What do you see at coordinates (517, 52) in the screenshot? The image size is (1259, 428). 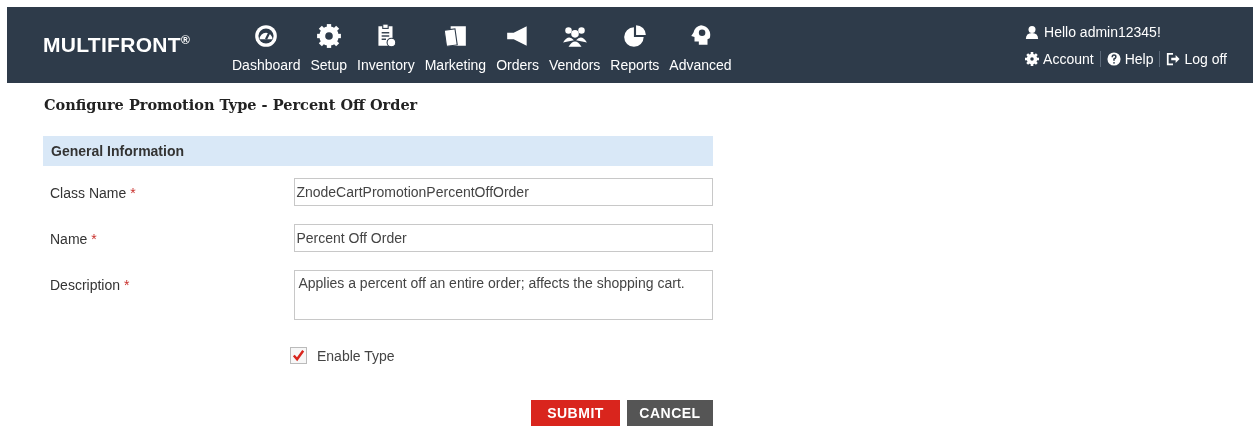 I see `nav-item: Orders` at bounding box center [517, 52].